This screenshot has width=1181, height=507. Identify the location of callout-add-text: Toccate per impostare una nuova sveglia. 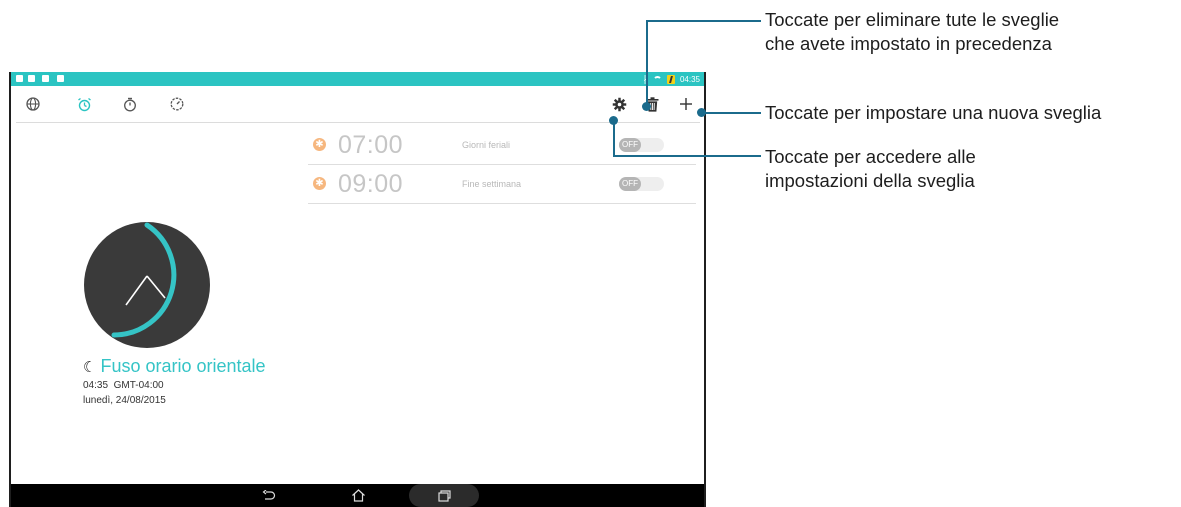
(933, 112).